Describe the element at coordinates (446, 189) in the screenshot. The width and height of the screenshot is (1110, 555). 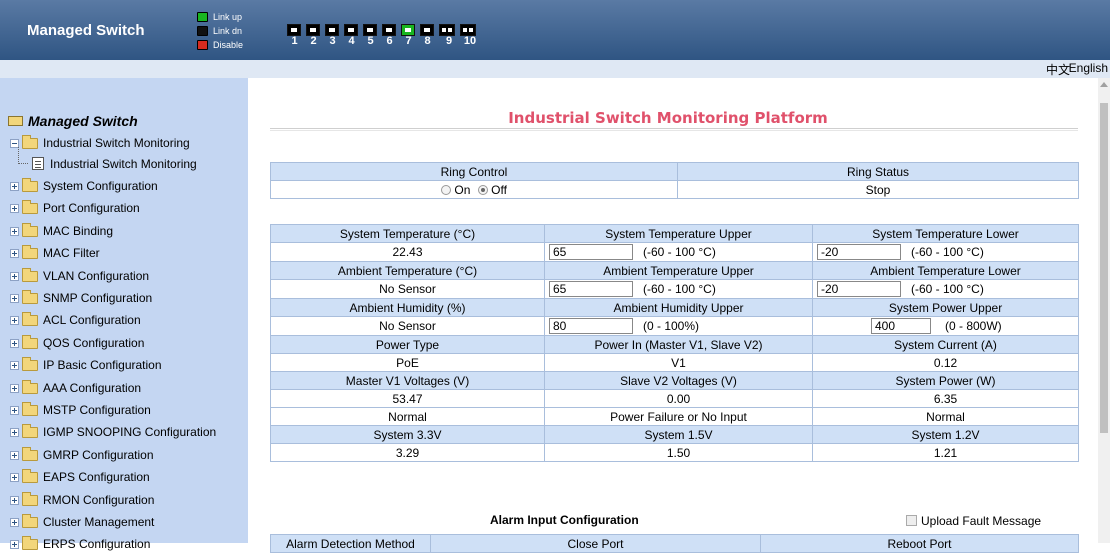
I see `ring-on-radio` at that location.